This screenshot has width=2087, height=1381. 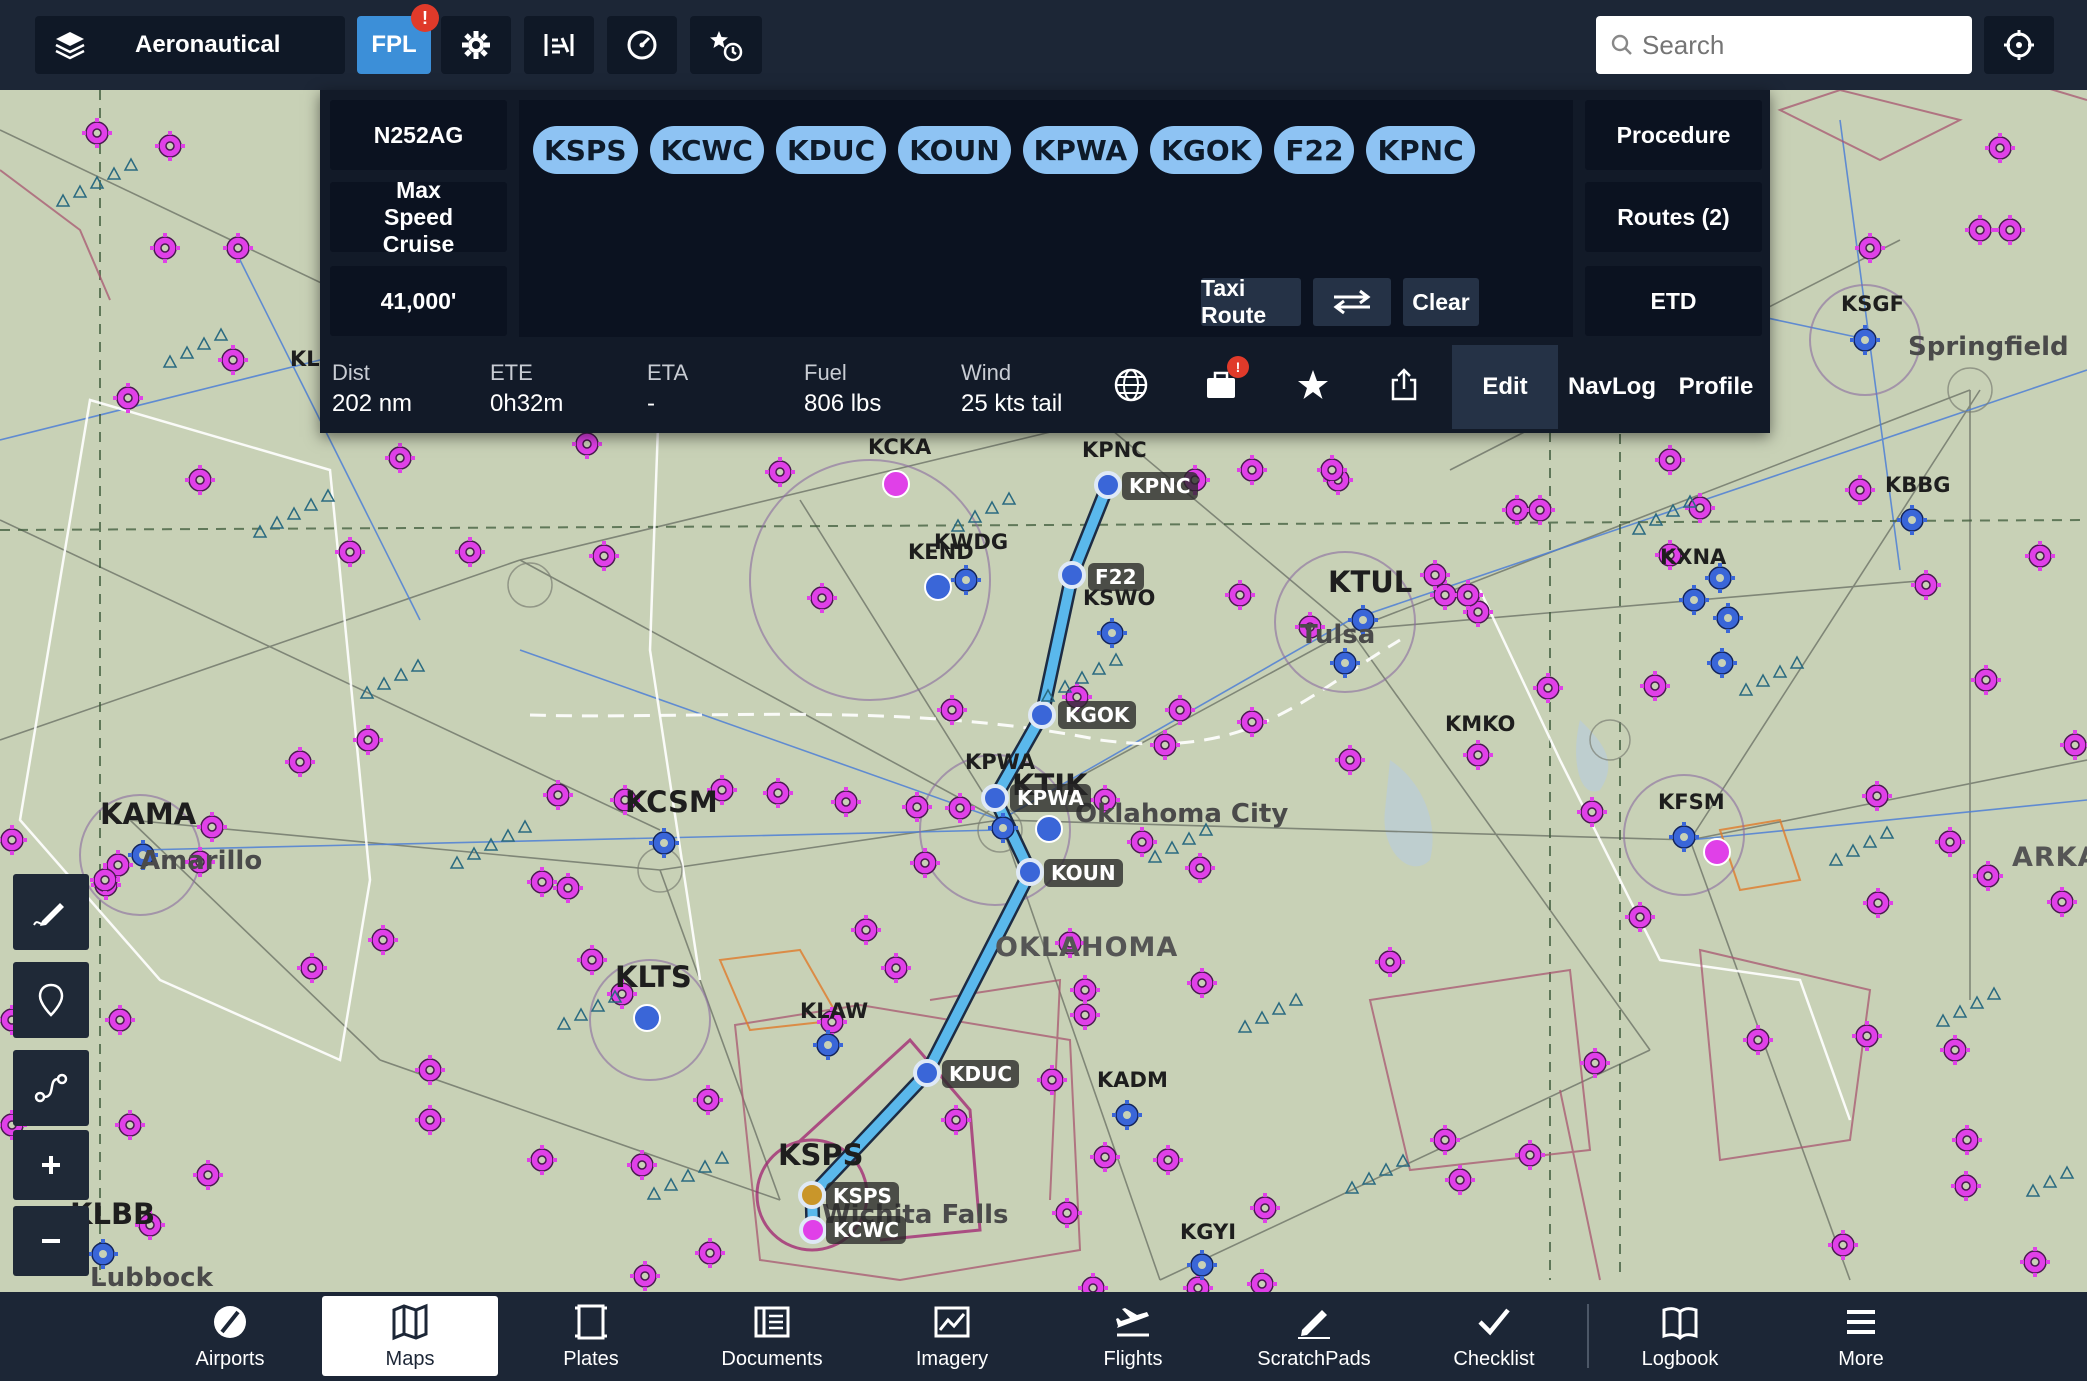 I want to click on zoom-in-button, so click(x=51, y=1165).